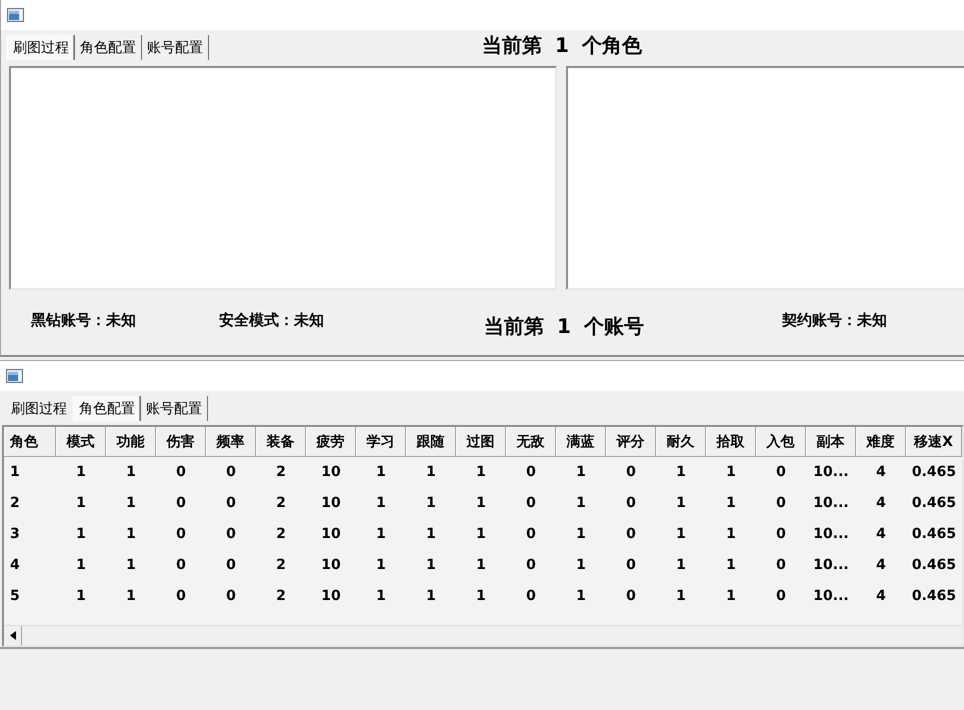 The width and height of the screenshot is (964, 710). Describe the element at coordinates (581, 442) in the screenshot. I see `column-header: 满蓝` at that location.